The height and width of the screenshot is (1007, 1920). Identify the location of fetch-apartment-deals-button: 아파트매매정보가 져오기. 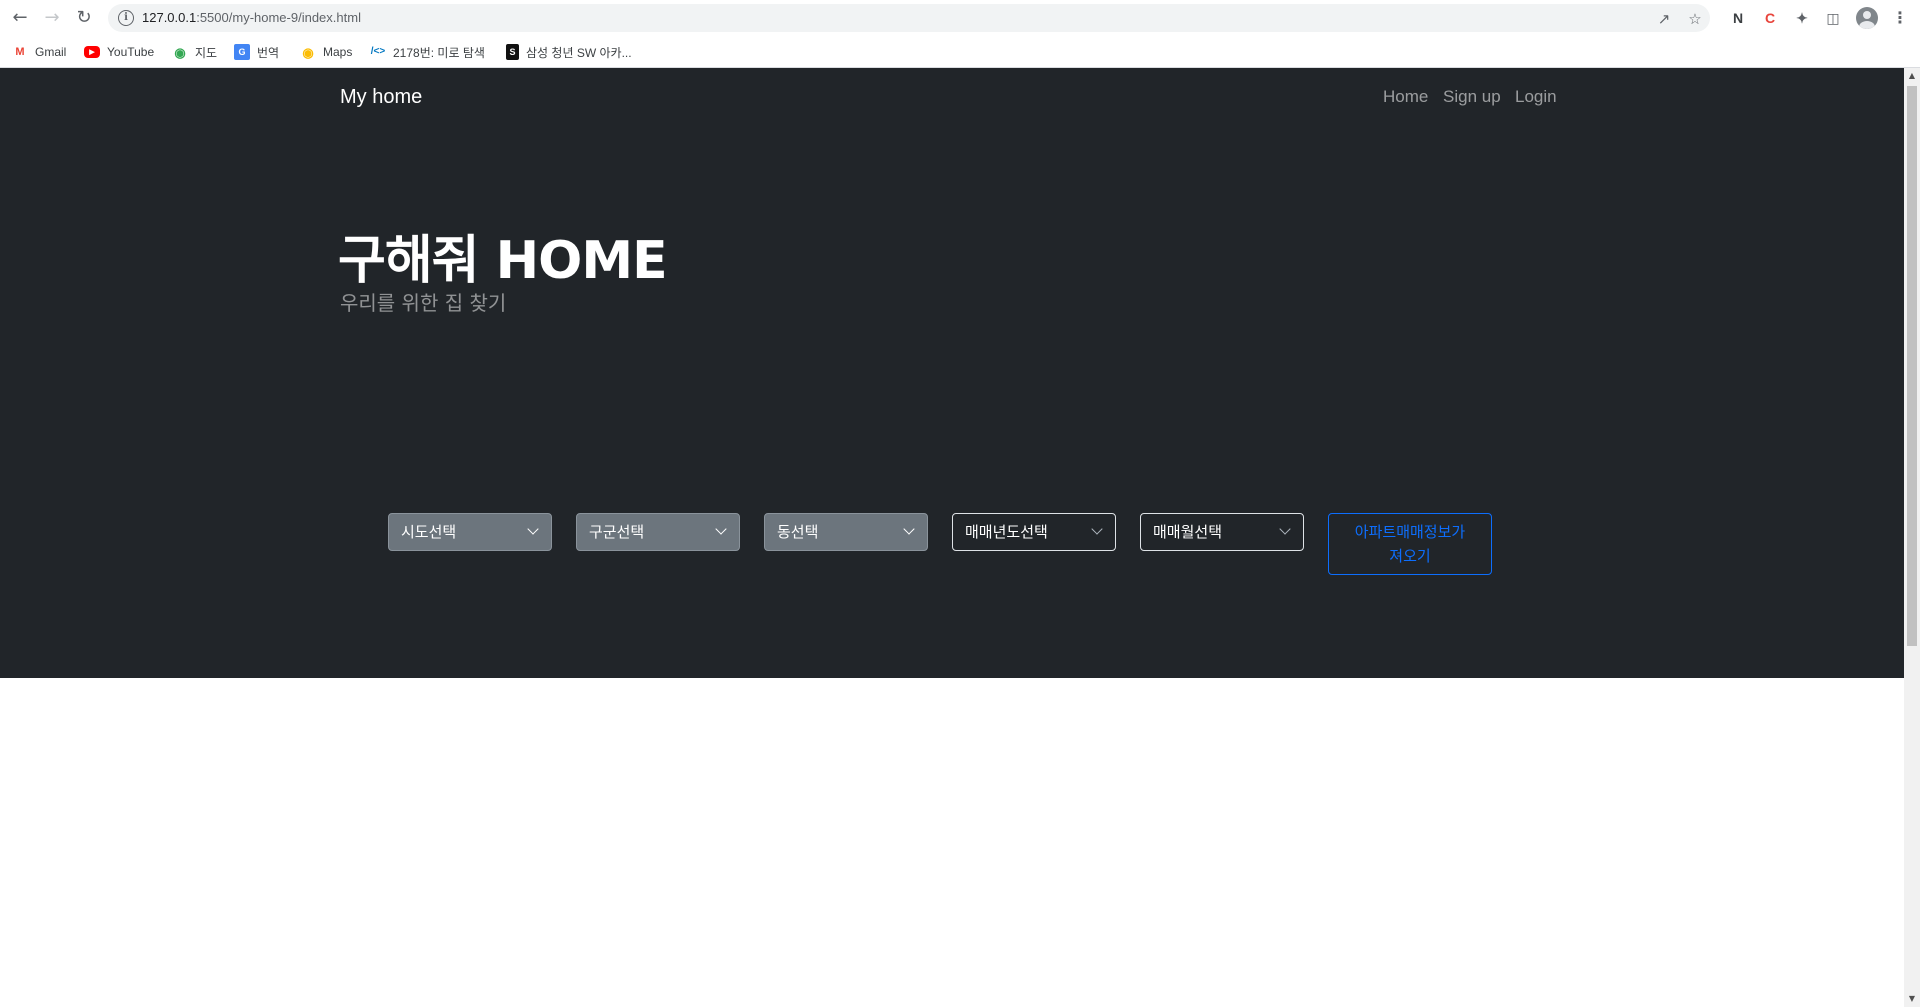
(1410, 544).